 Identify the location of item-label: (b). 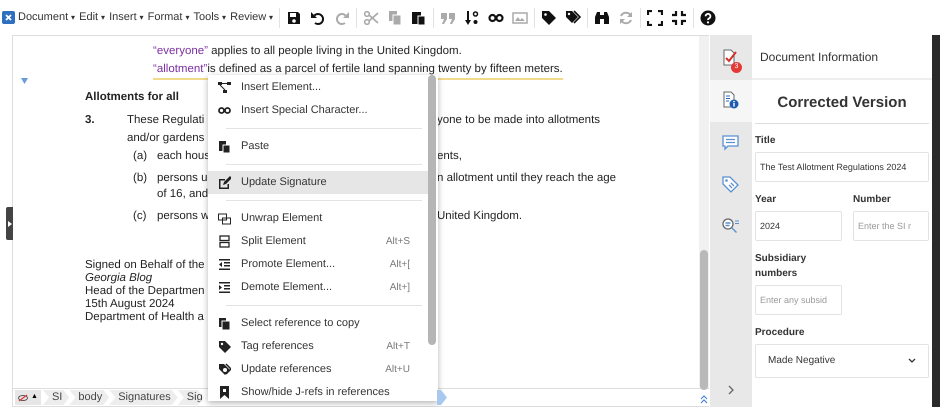
(140, 178).